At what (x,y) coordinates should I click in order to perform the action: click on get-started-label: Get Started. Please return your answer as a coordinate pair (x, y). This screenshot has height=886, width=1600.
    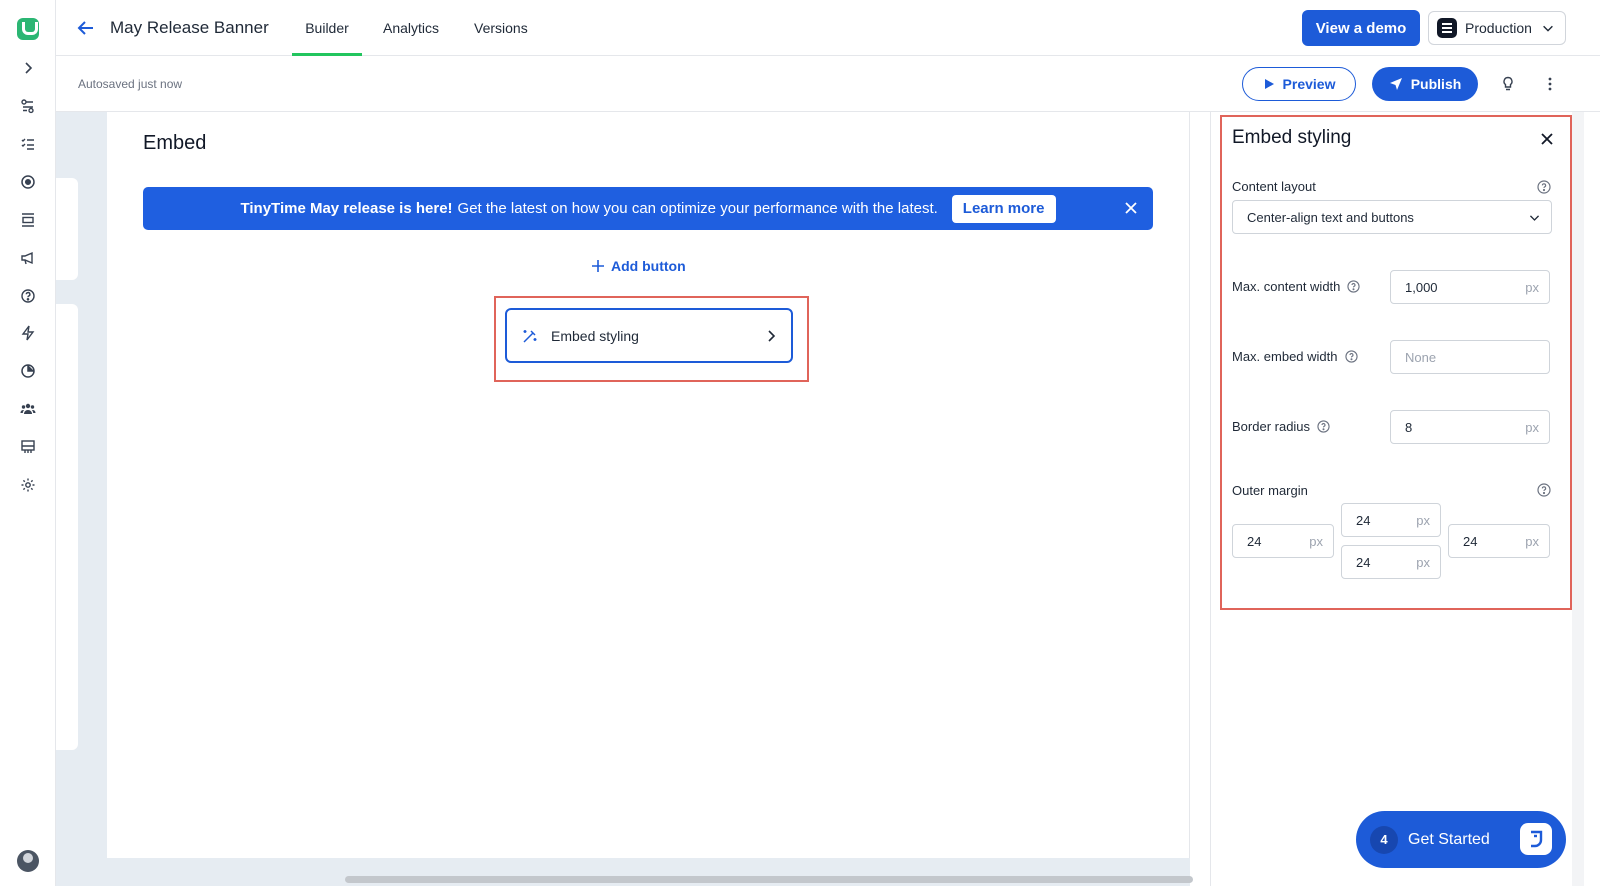
    Looking at the image, I should click on (1449, 839).